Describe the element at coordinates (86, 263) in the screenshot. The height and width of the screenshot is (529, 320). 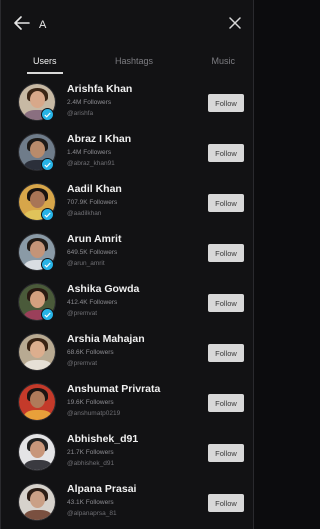
I see `username: @arun_amrit` at that location.